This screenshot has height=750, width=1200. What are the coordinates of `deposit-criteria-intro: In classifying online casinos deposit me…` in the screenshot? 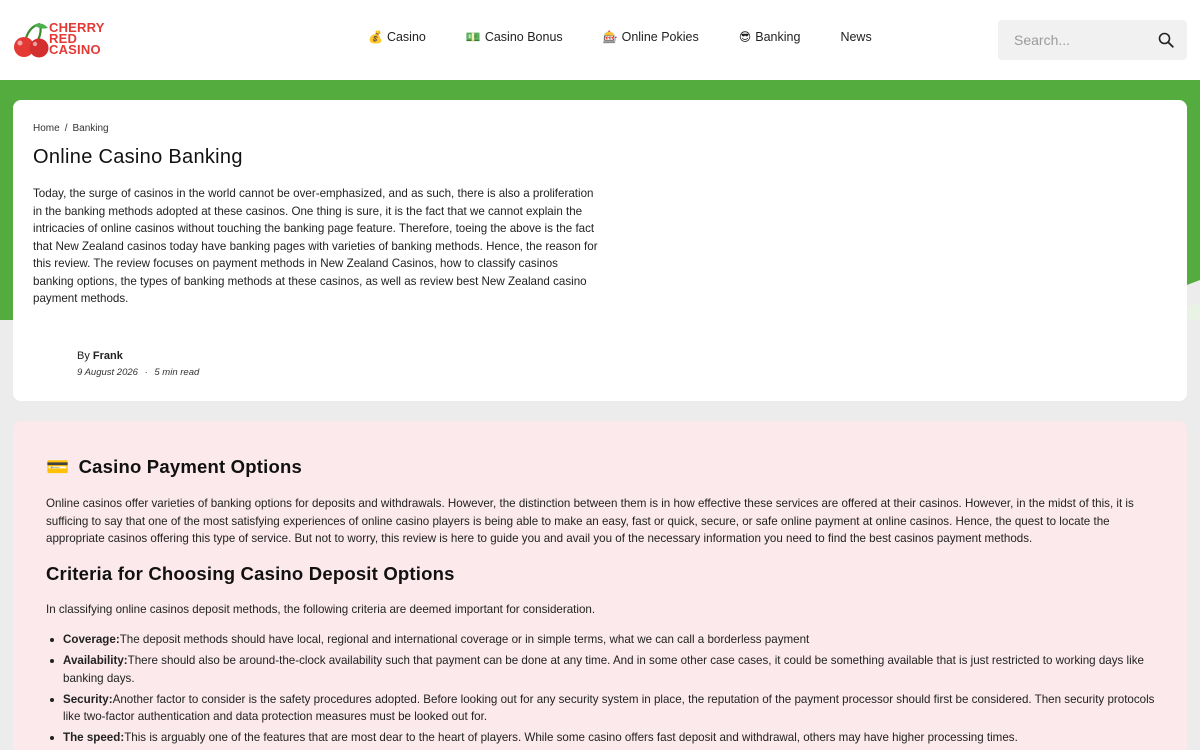 It's located at (321, 609).